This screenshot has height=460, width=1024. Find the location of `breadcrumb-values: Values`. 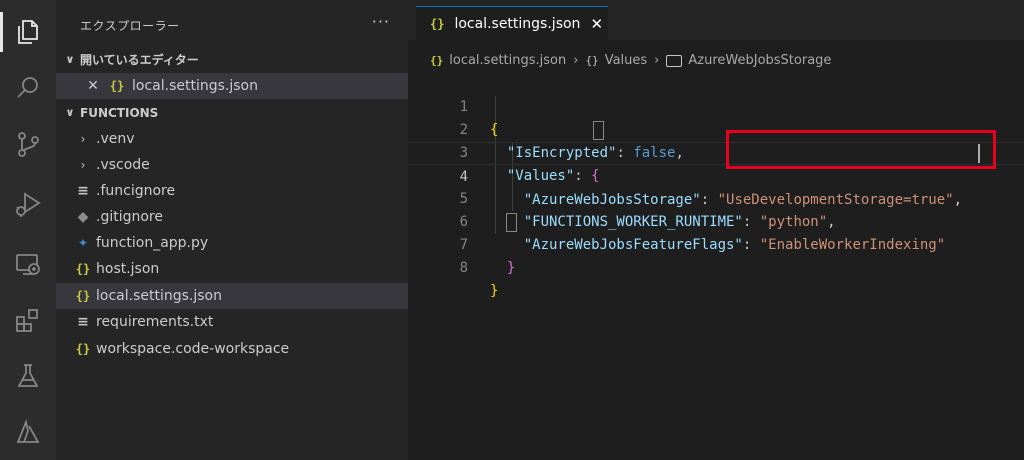

breadcrumb-values: Values is located at coordinates (626, 61).